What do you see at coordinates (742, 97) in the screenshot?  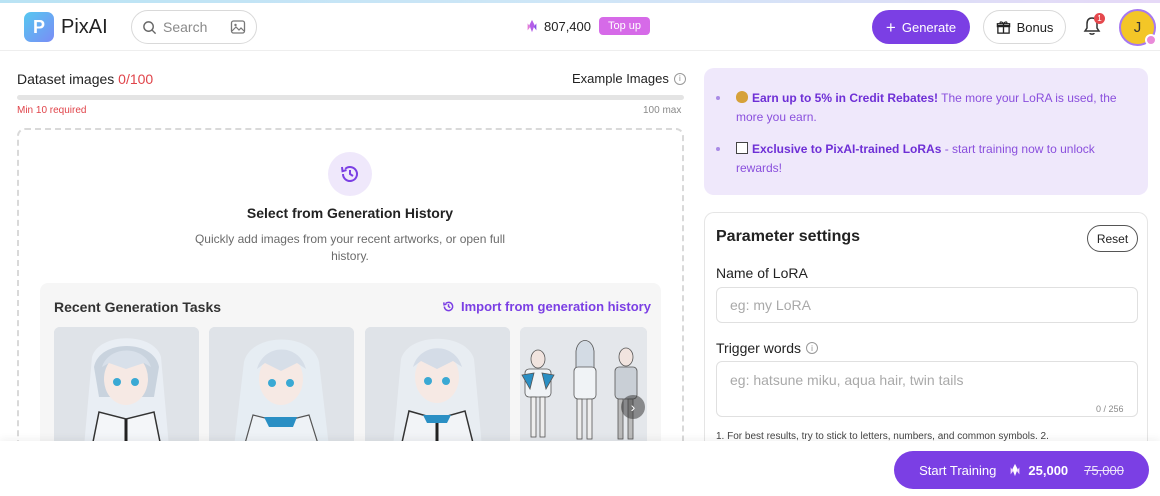 I see `money-bag-icon` at bounding box center [742, 97].